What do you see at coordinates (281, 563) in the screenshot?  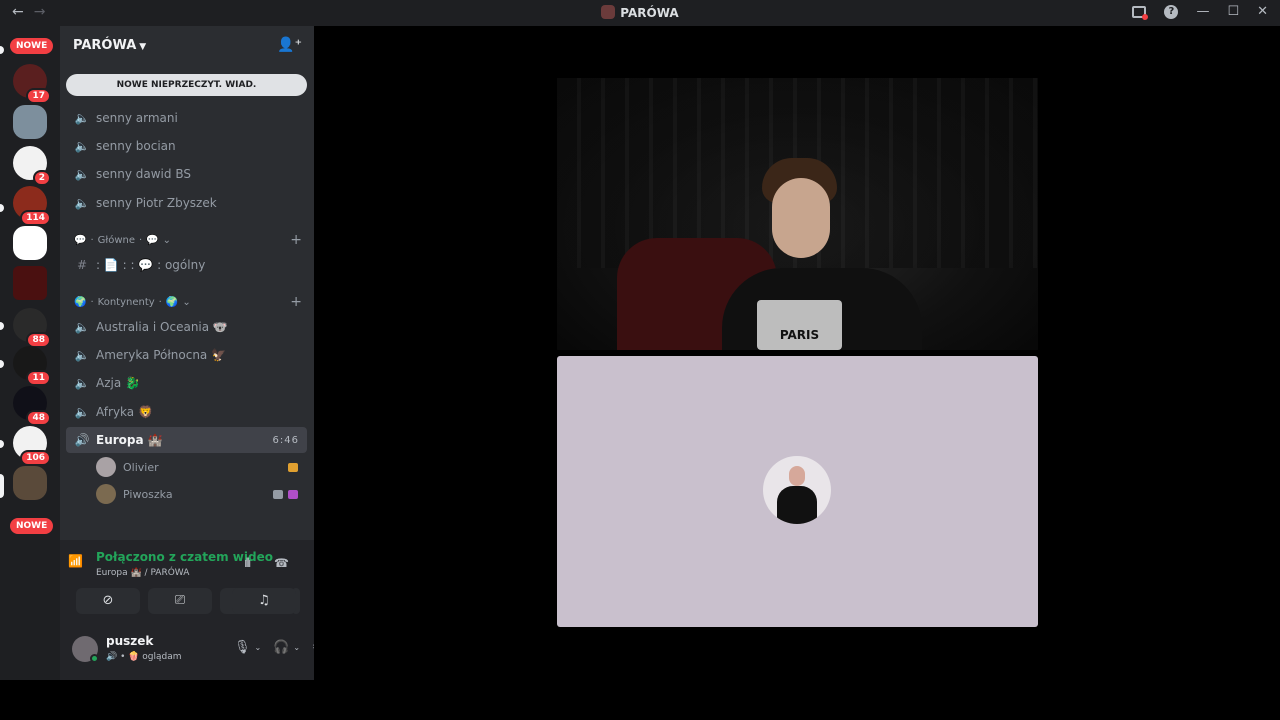 I see `disconnect-icon: ☎` at bounding box center [281, 563].